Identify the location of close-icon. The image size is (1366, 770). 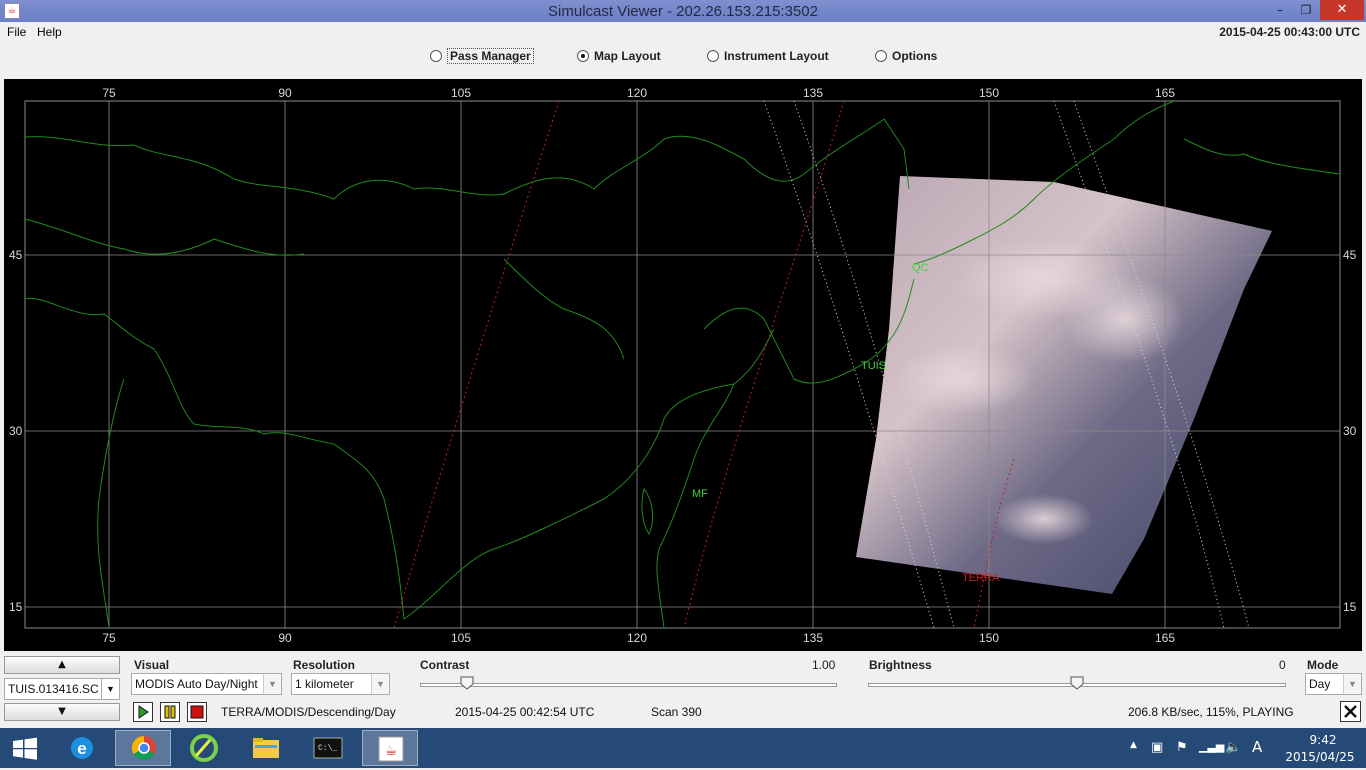
(1350, 711).